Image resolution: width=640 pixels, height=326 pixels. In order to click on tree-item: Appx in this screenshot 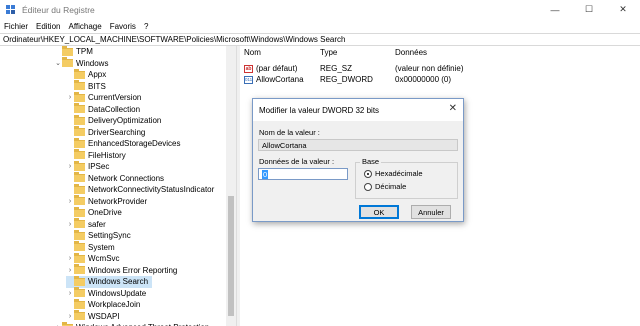, I will do `click(86, 74)`.